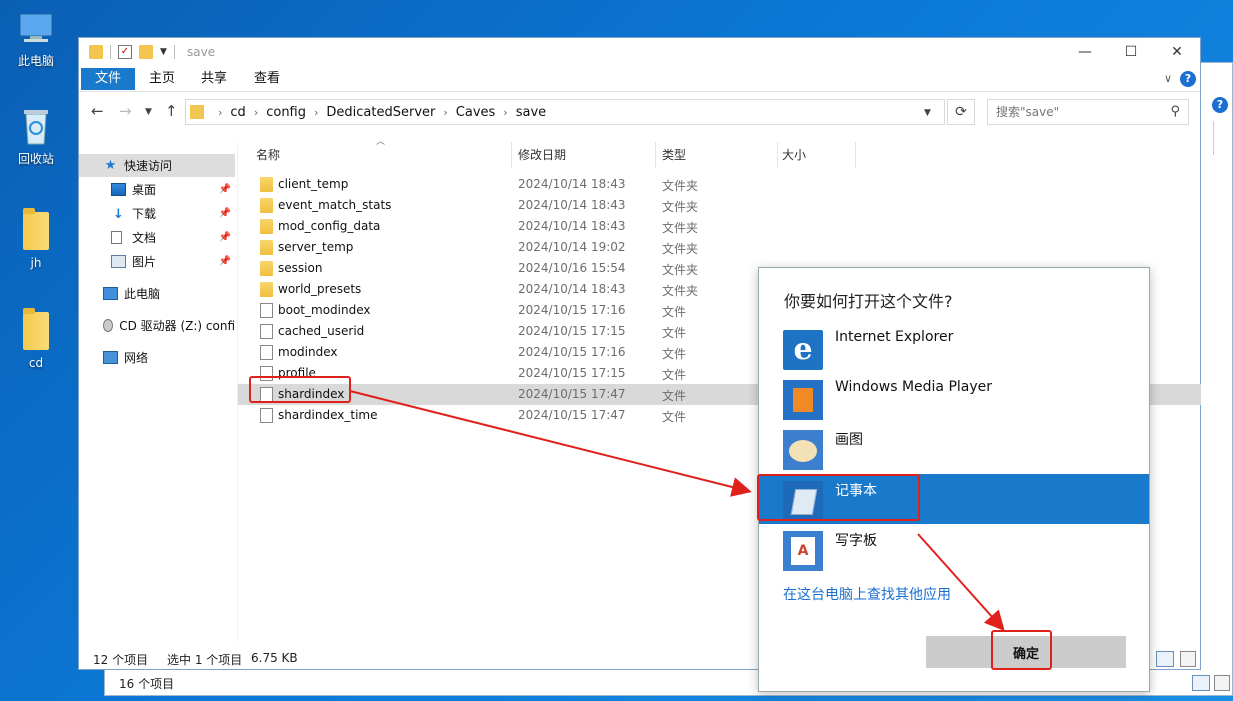  What do you see at coordinates (171, 111) in the screenshot?
I see `up-arrow-icon: ↑` at bounding box center [171, 111].